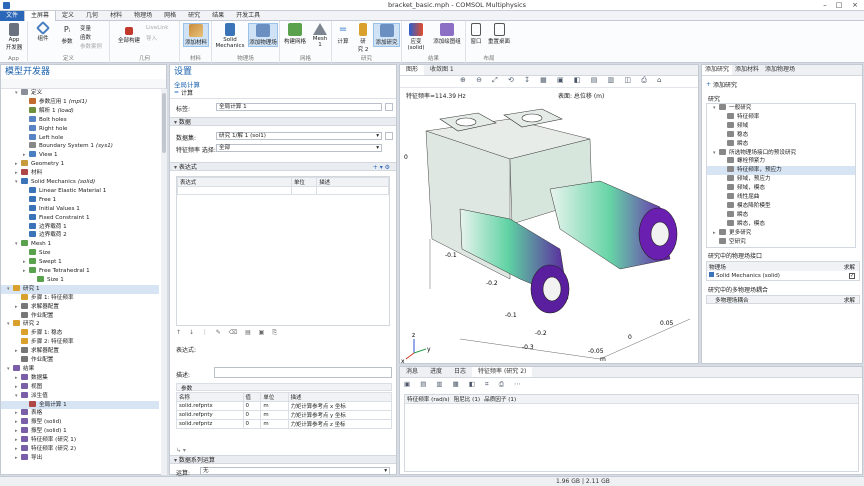 The image size is (864, 486). Describe the element at coordinates (80, 396) in the screenshot. I see `tree-item: ▾ 派生值` at that location.